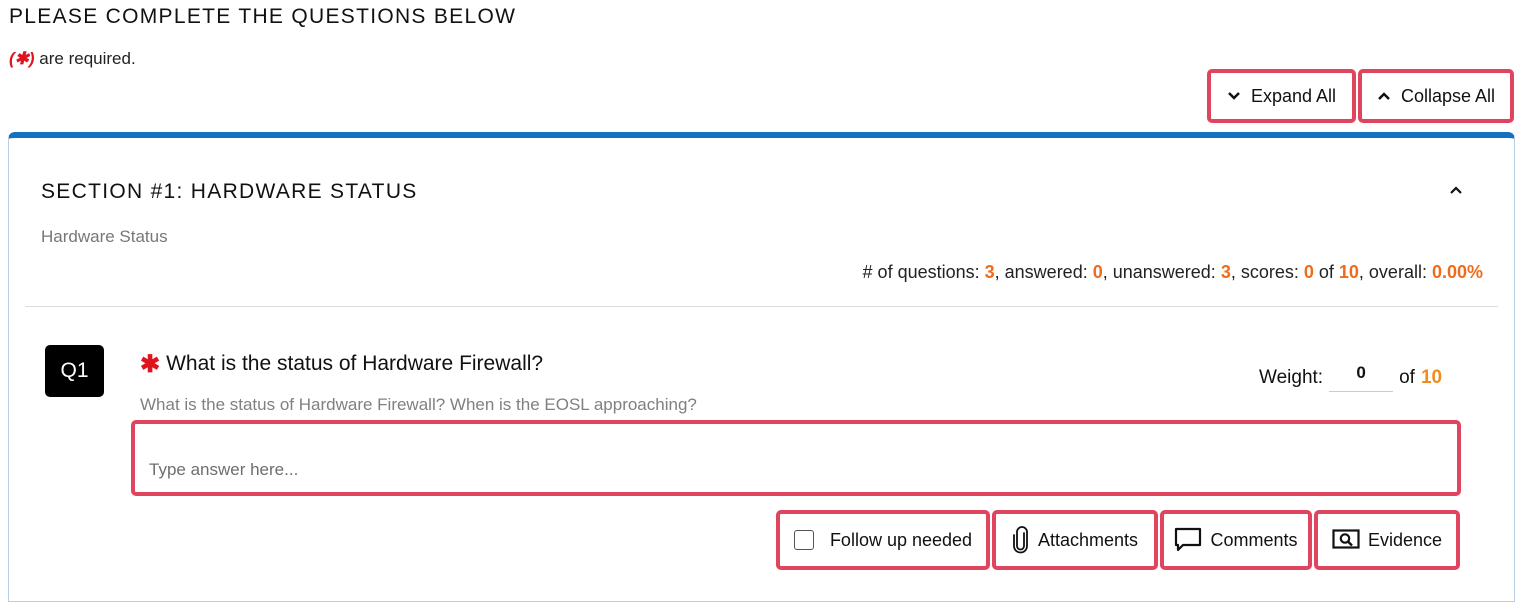 The height and width of the screenshot is (602, 1526). Describe the element at coordinates (1308, 272) in the screenshot. I see `stats-score: 0` at that location.